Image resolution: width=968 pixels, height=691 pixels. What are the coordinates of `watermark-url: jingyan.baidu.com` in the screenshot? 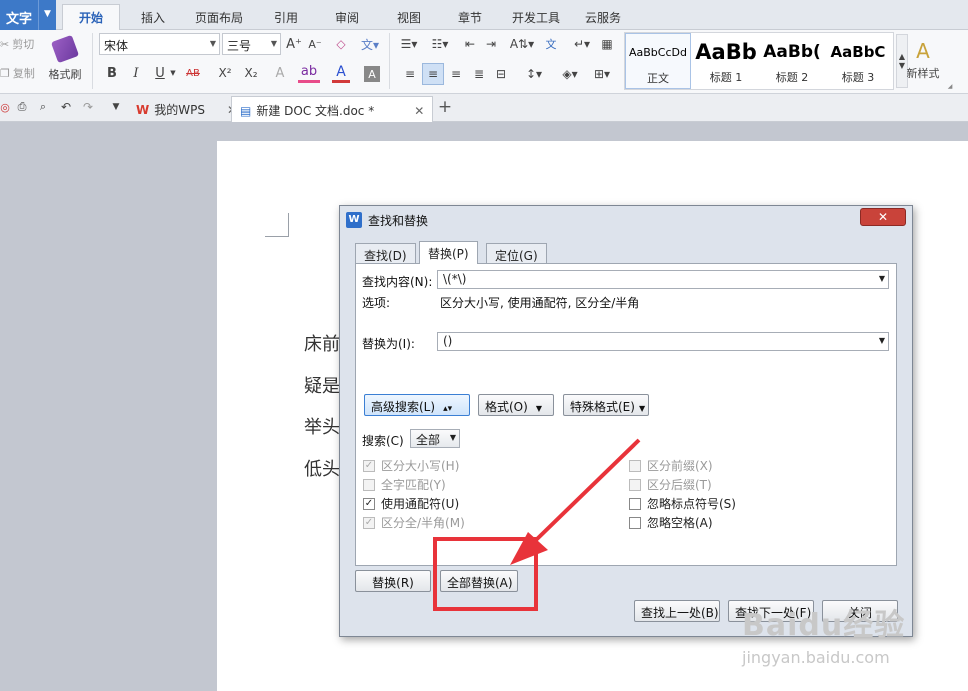 It's located at (816, 657).